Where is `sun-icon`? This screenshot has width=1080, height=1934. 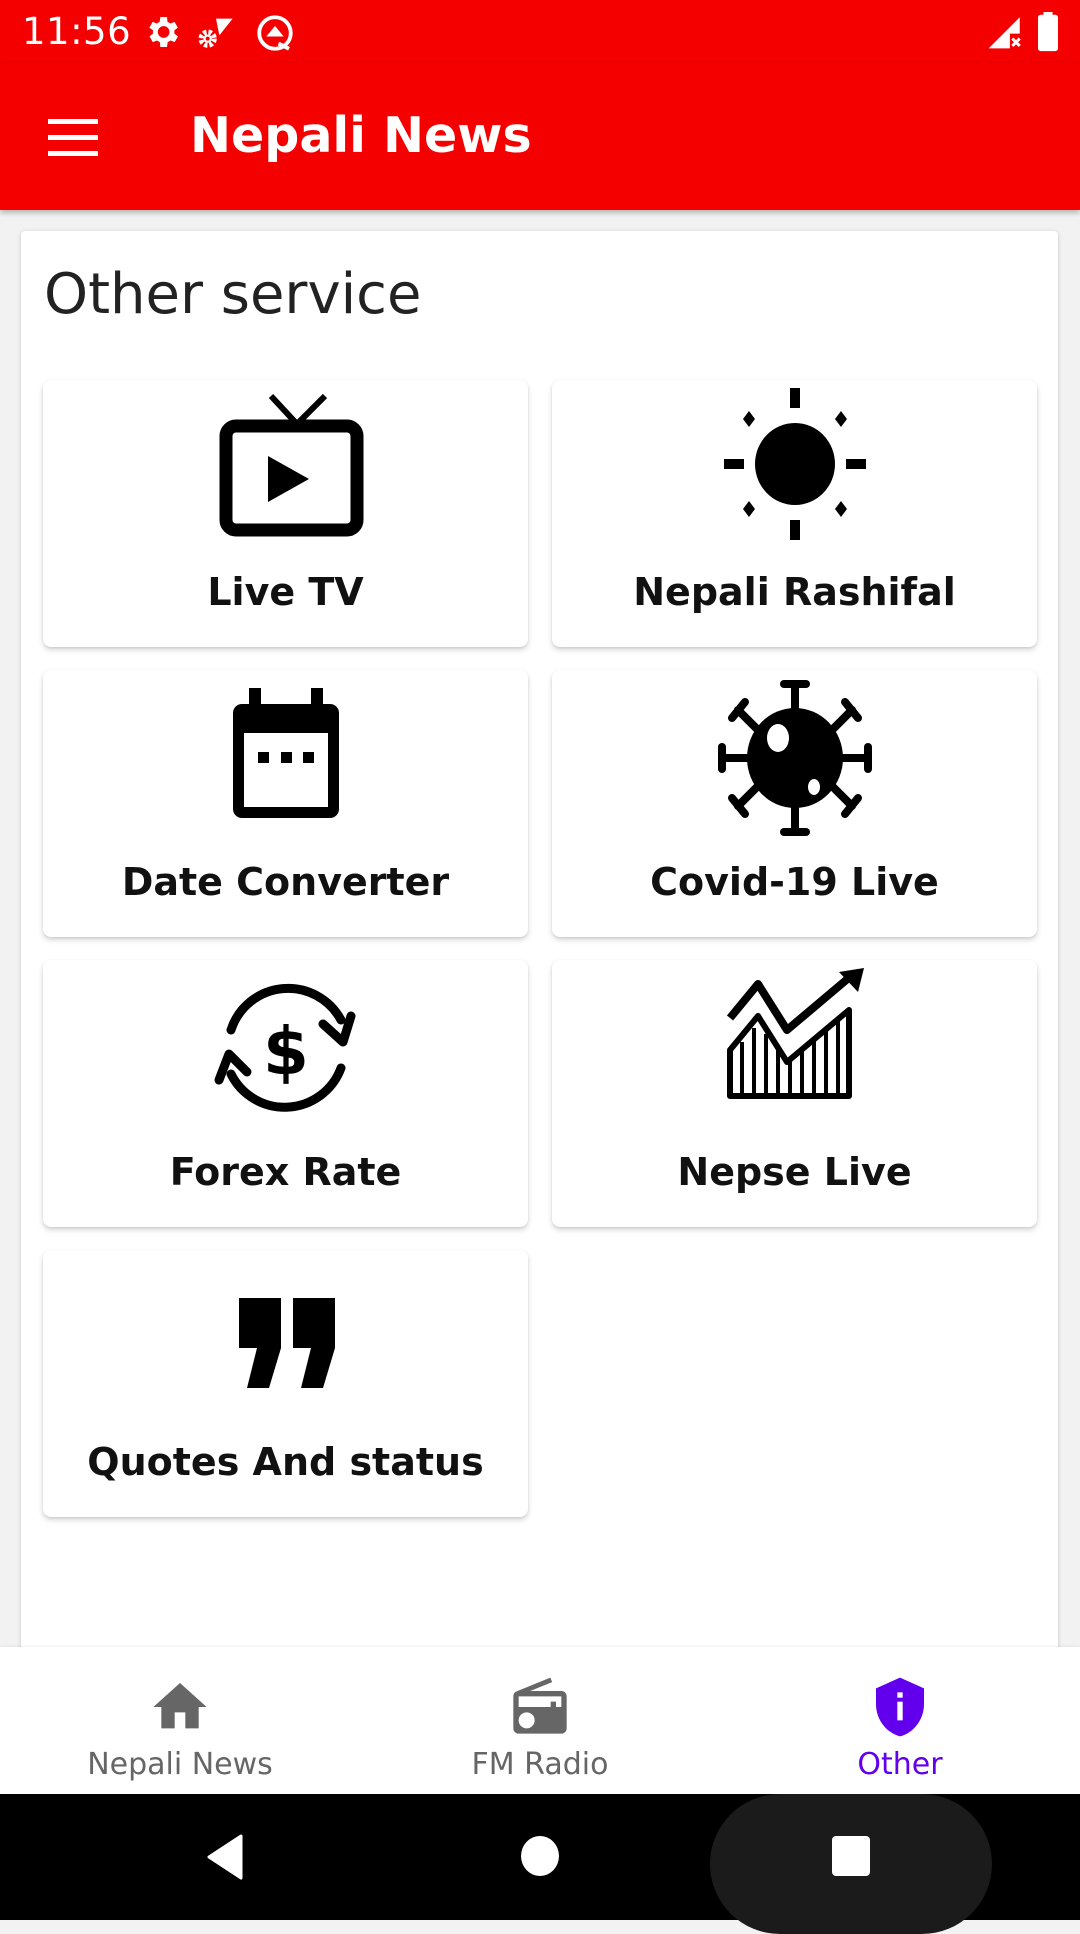
sun-icon is located at coordinates (794, 464).